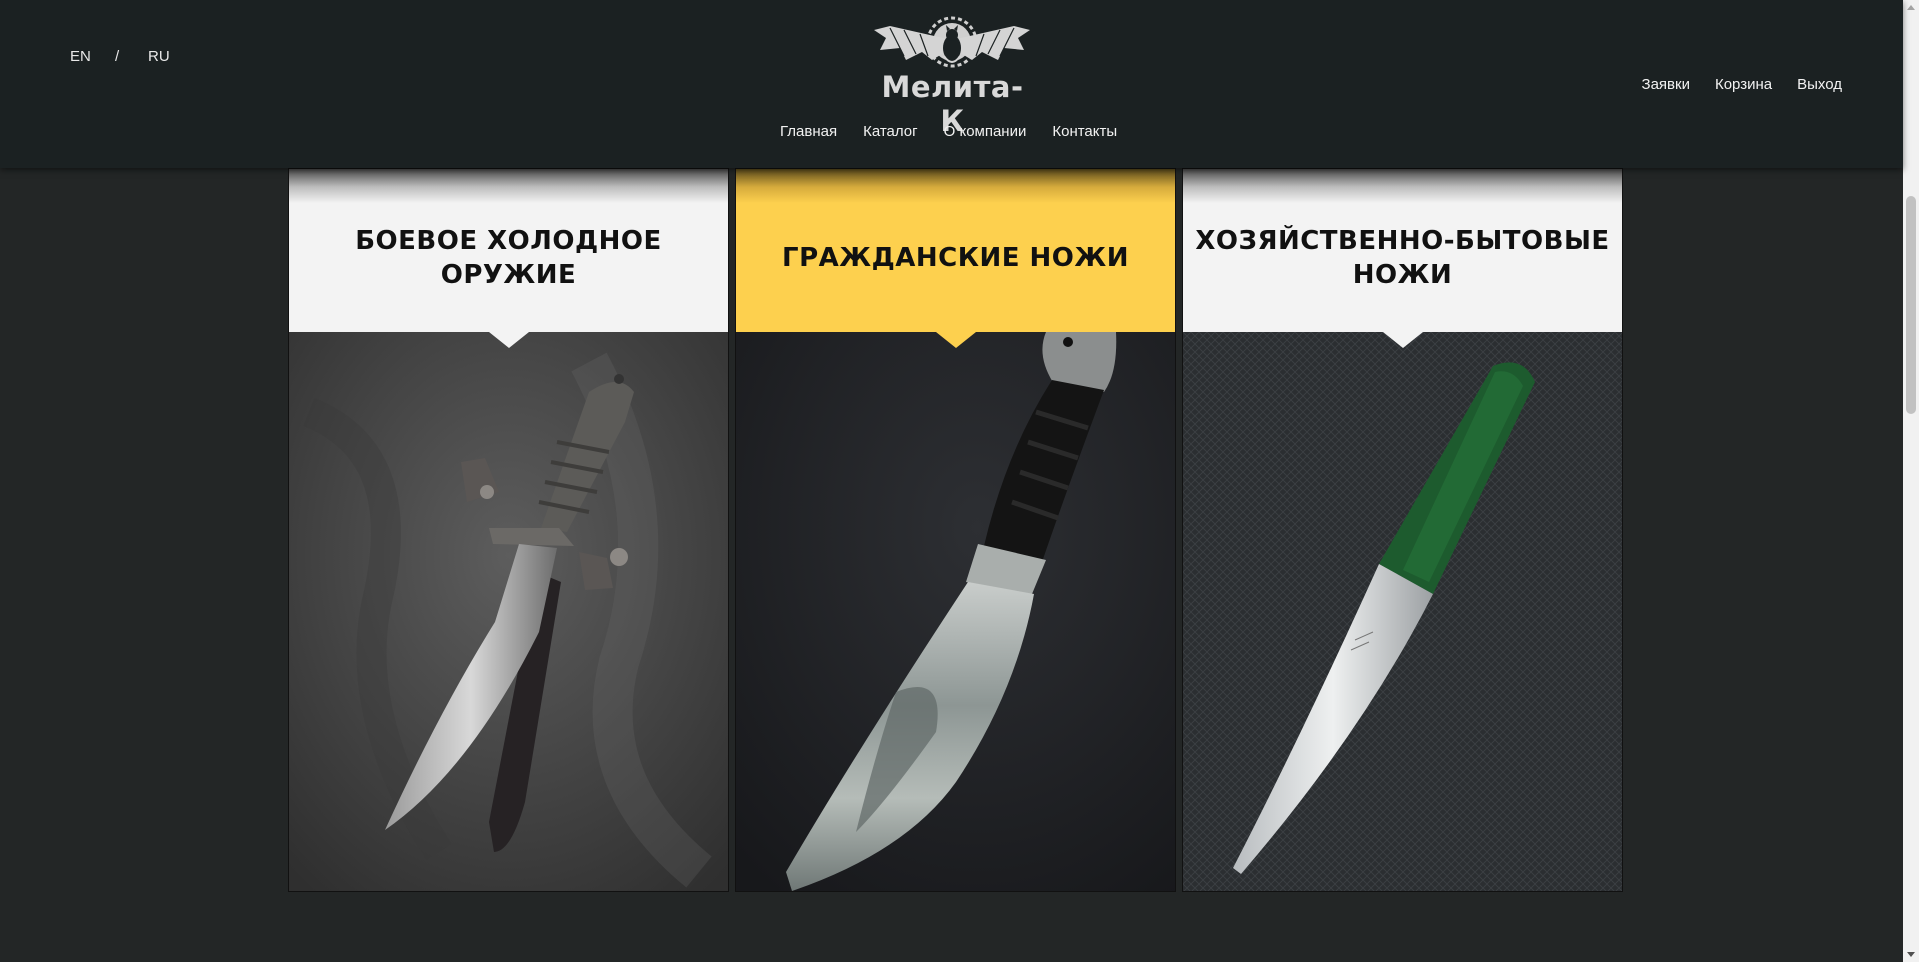 Image resolution: width=1919 pixels, height=962 pixels. What do you see at coordinates (952, 77) in the screenshot?
I see `site-logo: Мелита-К` at bounding box center [952, 77].